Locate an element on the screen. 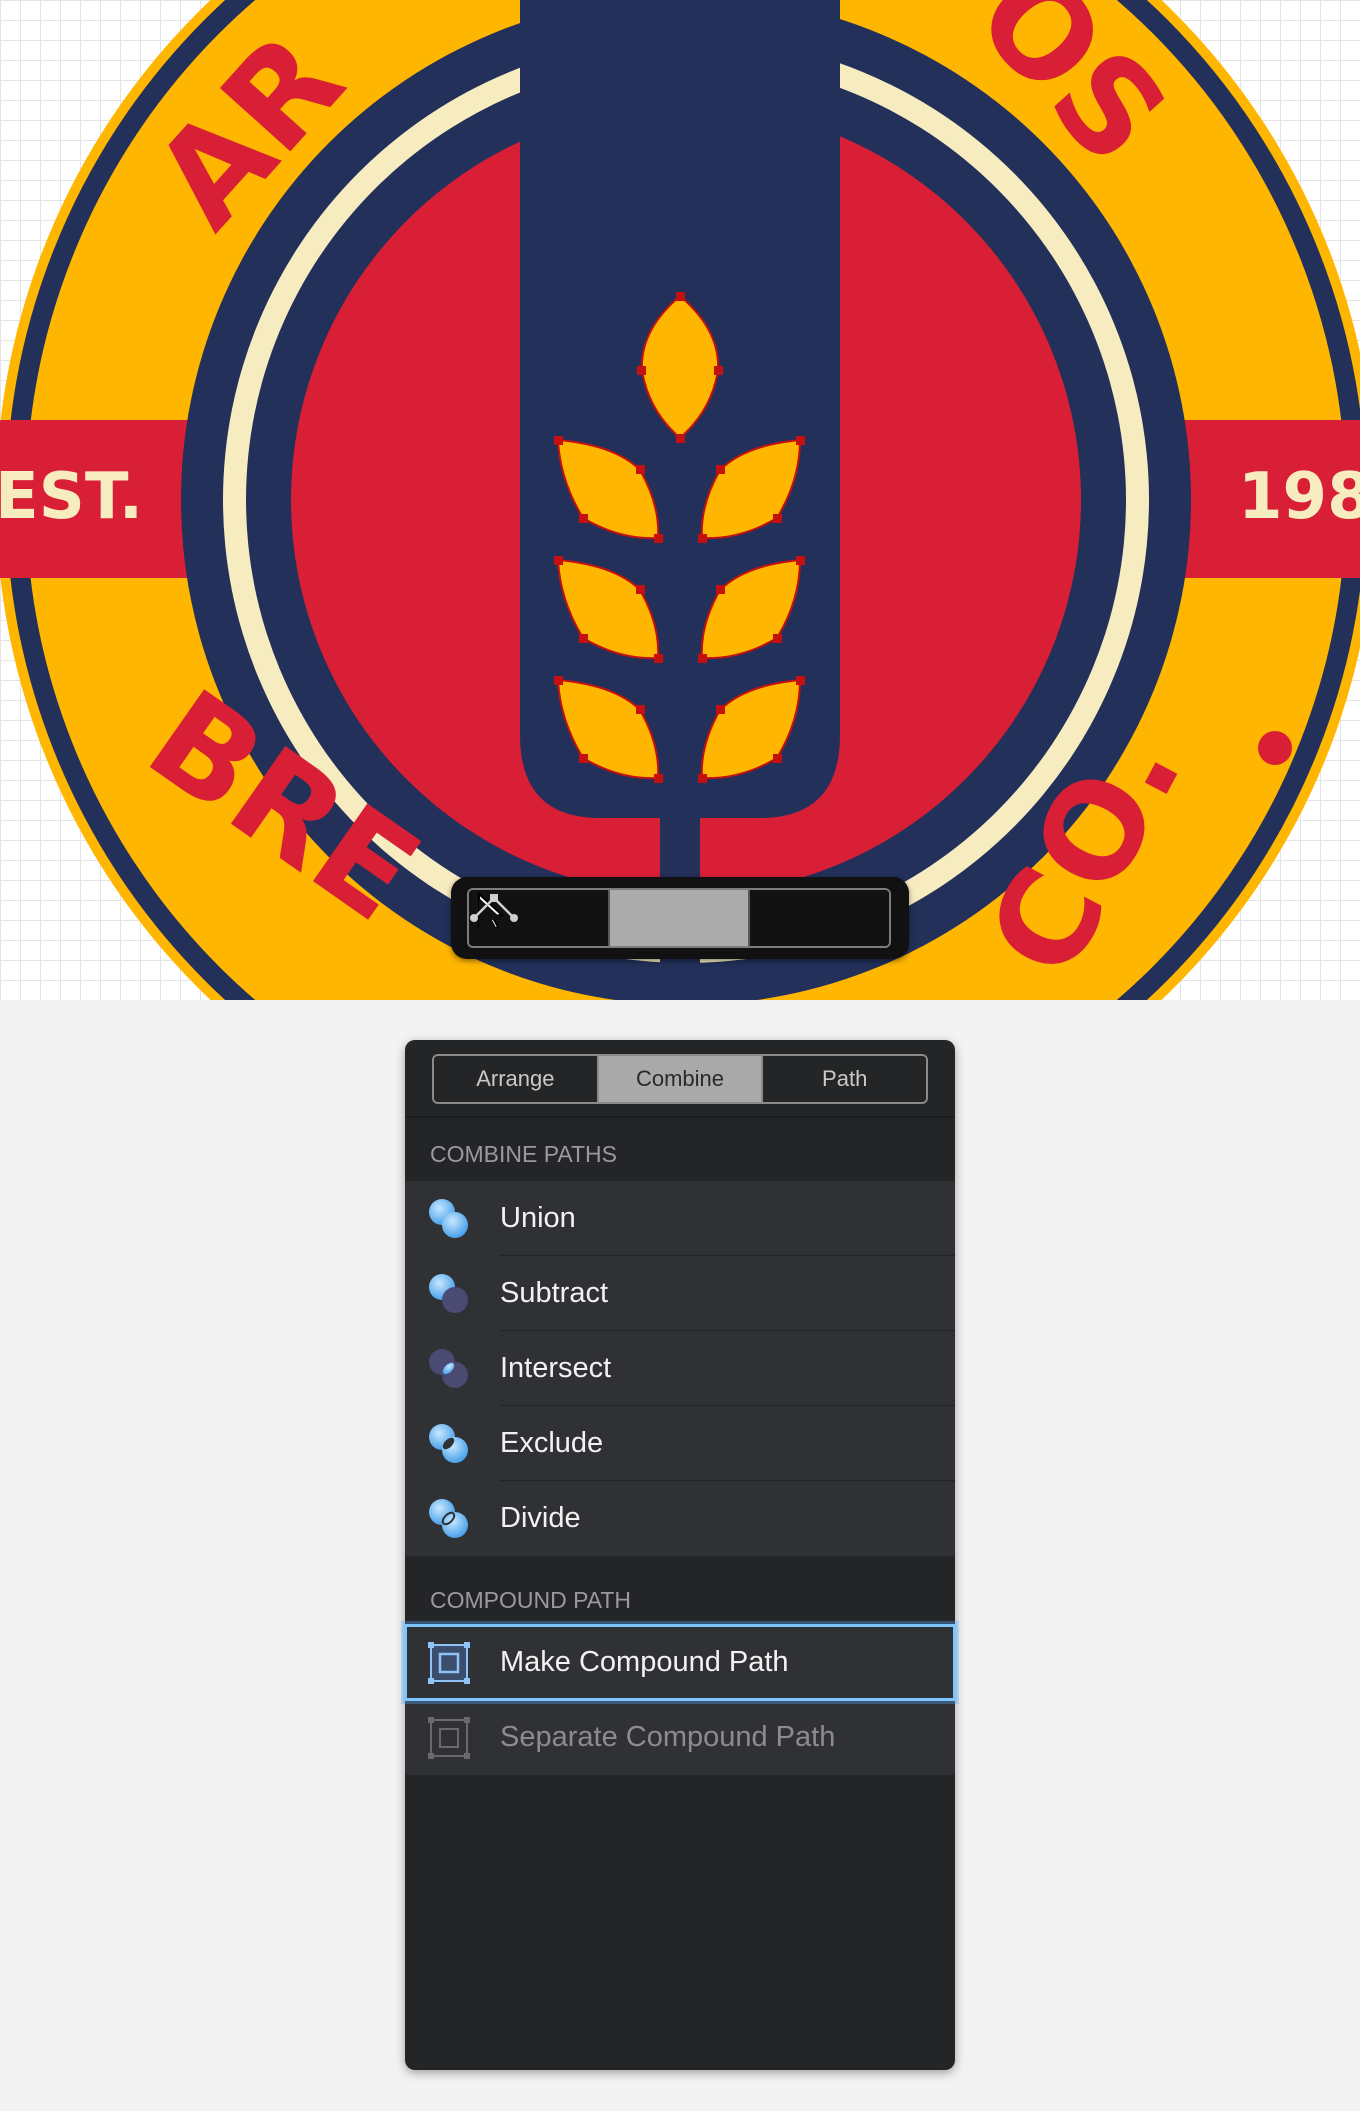 The image size is (1360, 2111). combine-paths-list: Union Subtract Intersect Exclude Divide is located at coordinates (680, 1368).